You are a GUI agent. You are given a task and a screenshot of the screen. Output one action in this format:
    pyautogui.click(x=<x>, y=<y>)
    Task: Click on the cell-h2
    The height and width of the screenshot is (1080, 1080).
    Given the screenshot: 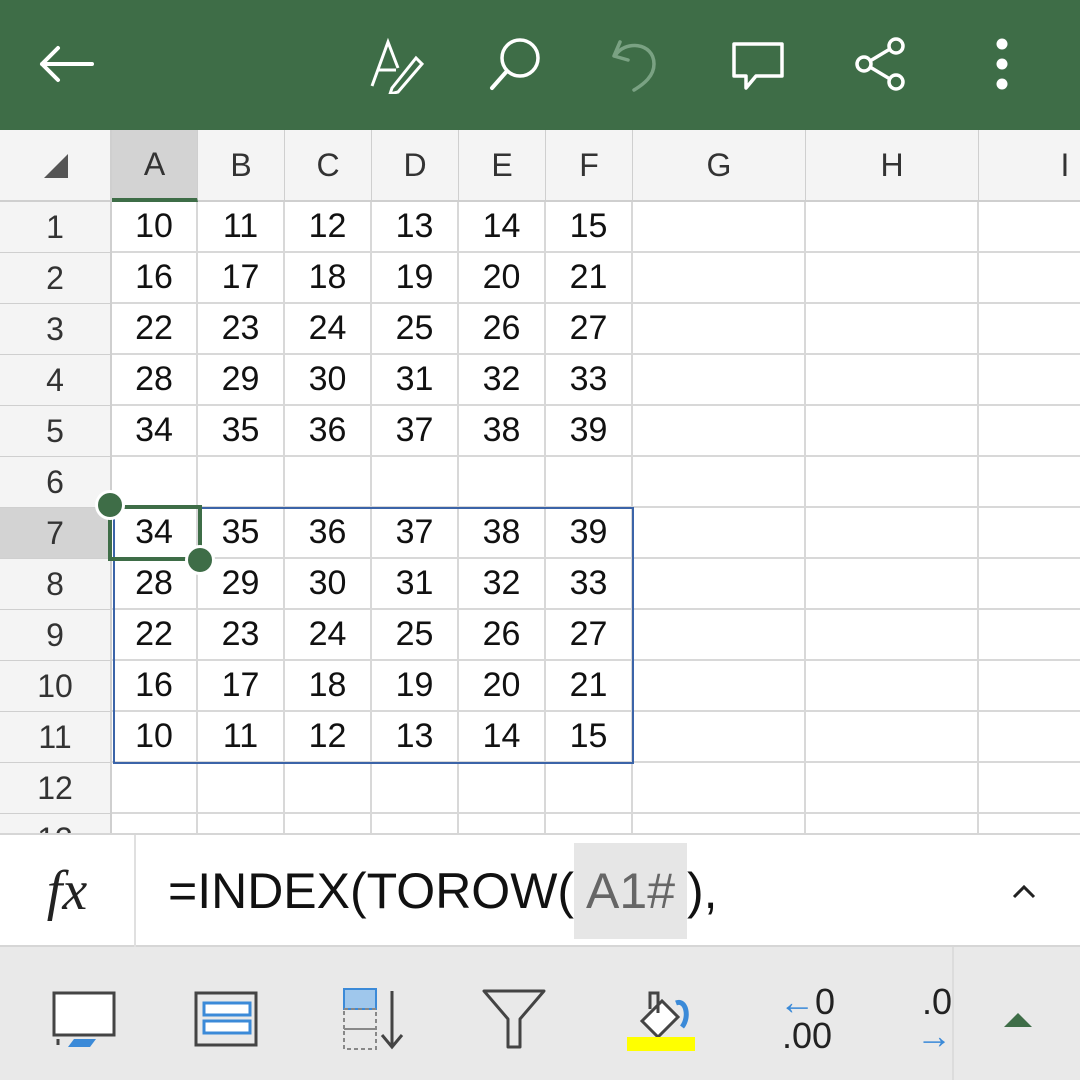 What is the action you would take?
    pyautogui.click(x=892, y=278)
    